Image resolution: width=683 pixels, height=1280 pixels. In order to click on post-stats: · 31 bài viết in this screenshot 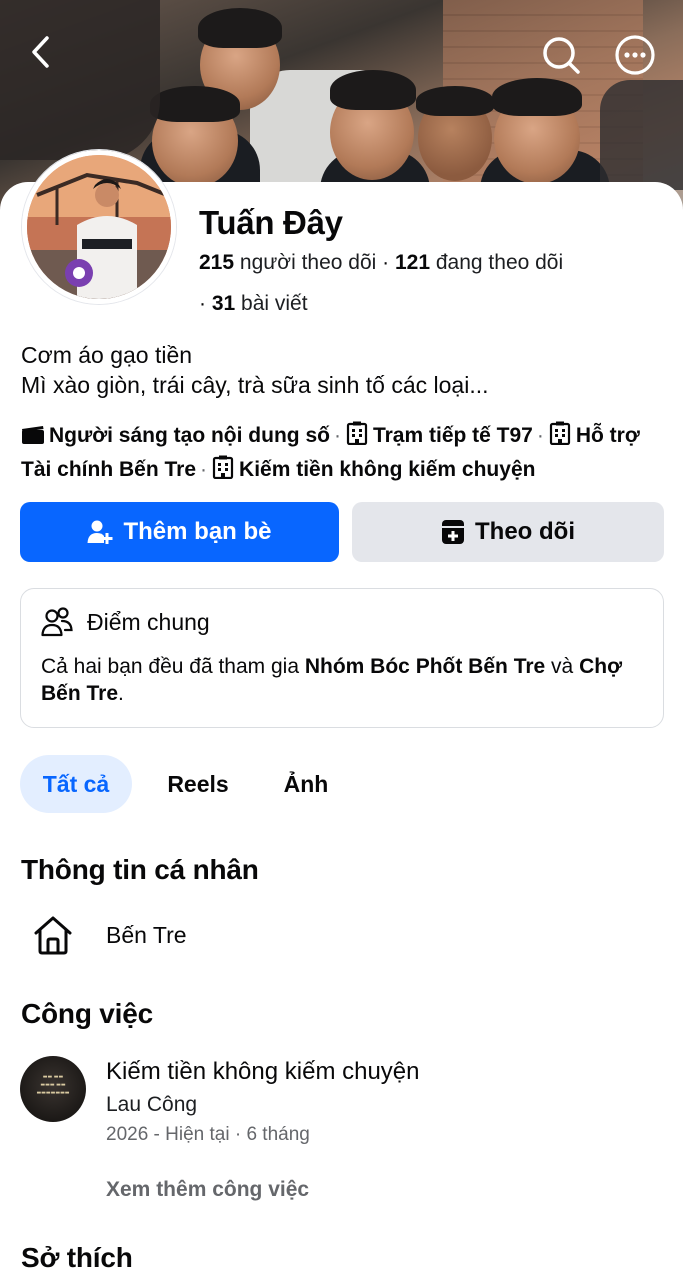, I will do `click(253, 304)`.